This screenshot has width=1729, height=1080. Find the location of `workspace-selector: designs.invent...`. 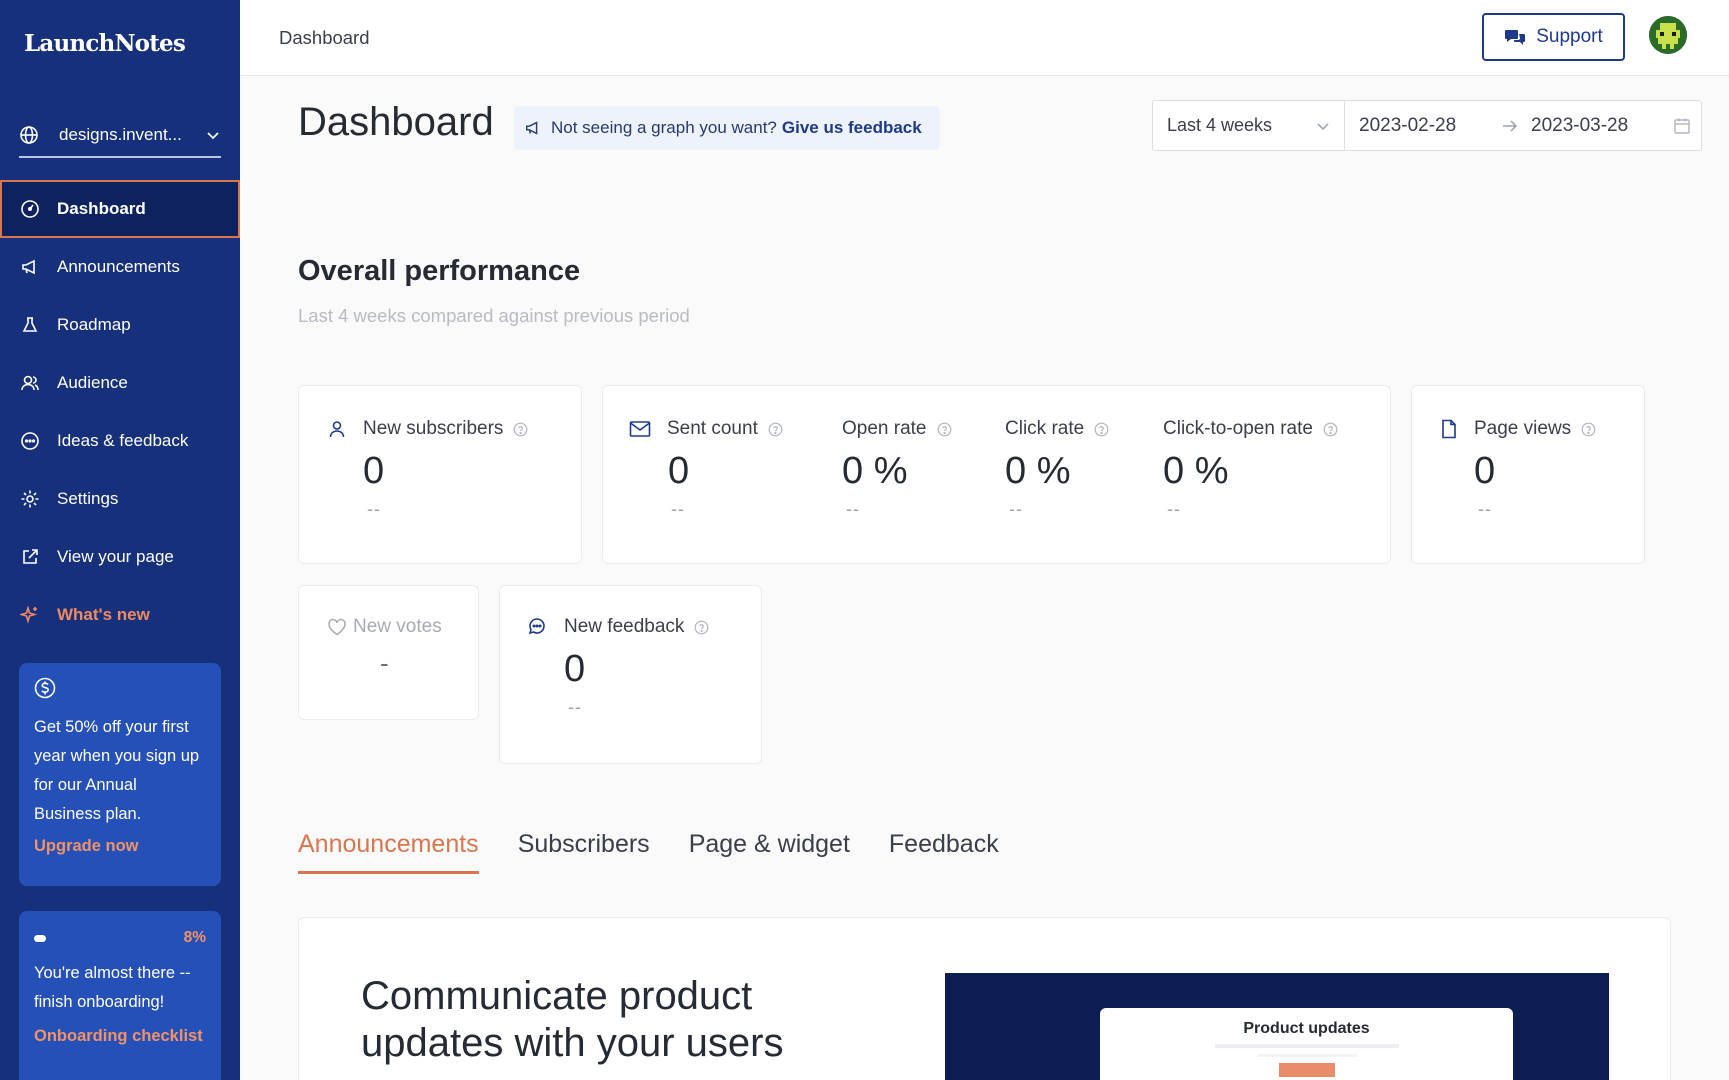

workspace-selector: designs.invent... is located at coordinates (120, 136).